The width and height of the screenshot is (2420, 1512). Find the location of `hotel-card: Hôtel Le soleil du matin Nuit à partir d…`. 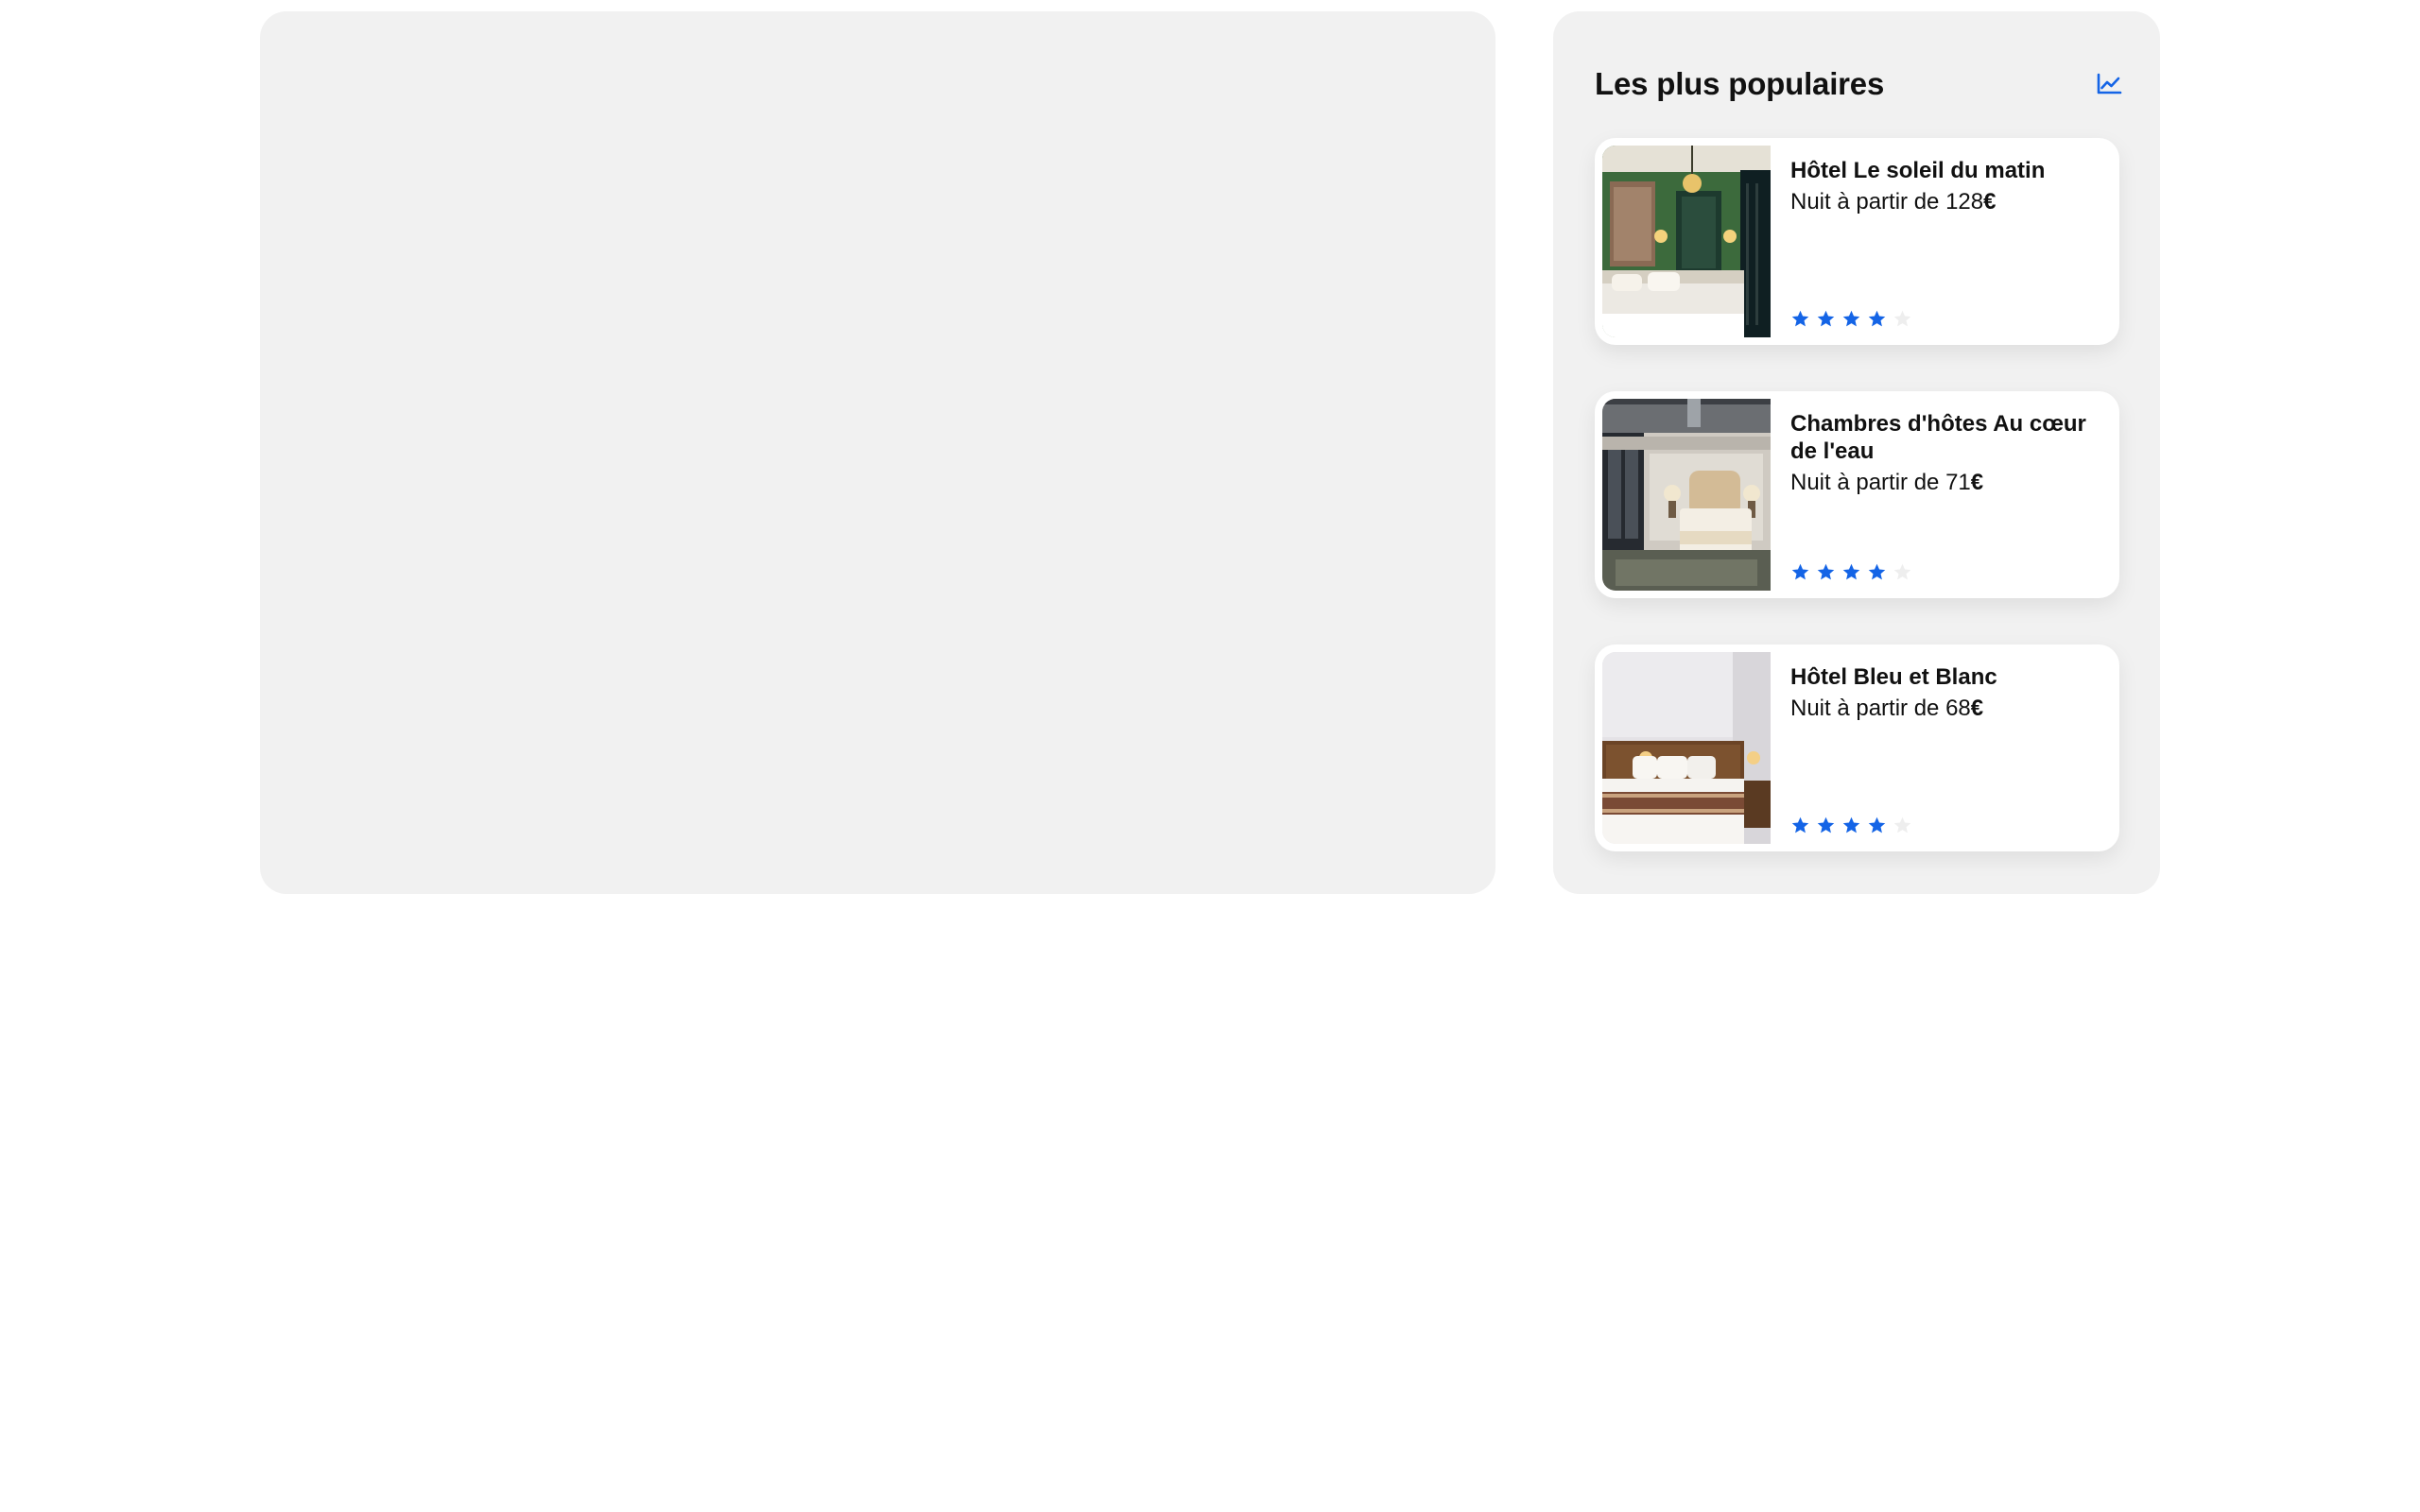

hotel-card: Hôtel Le soleil du matin Nuit à partir d… is located at coordinates (1857, 241).